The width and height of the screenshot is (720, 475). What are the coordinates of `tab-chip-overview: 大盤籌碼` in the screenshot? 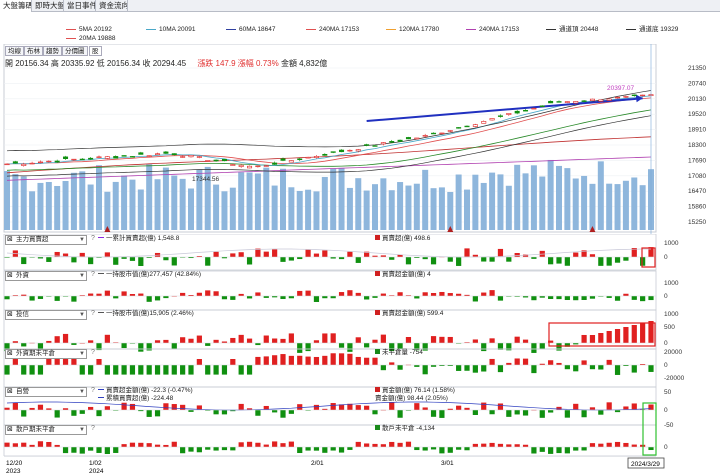 It's located at (16, 6).